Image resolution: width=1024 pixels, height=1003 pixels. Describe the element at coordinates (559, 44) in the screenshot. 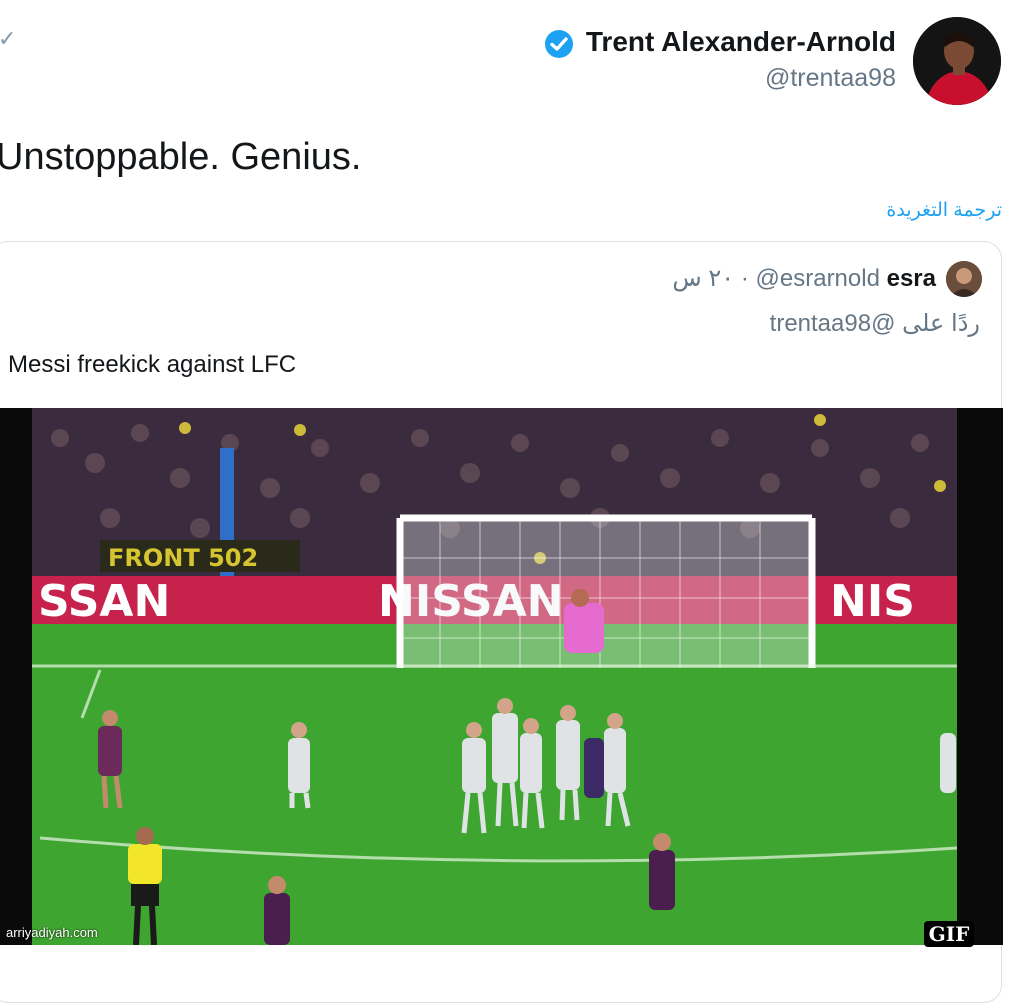

I see `verified-badge-icon` at that location.